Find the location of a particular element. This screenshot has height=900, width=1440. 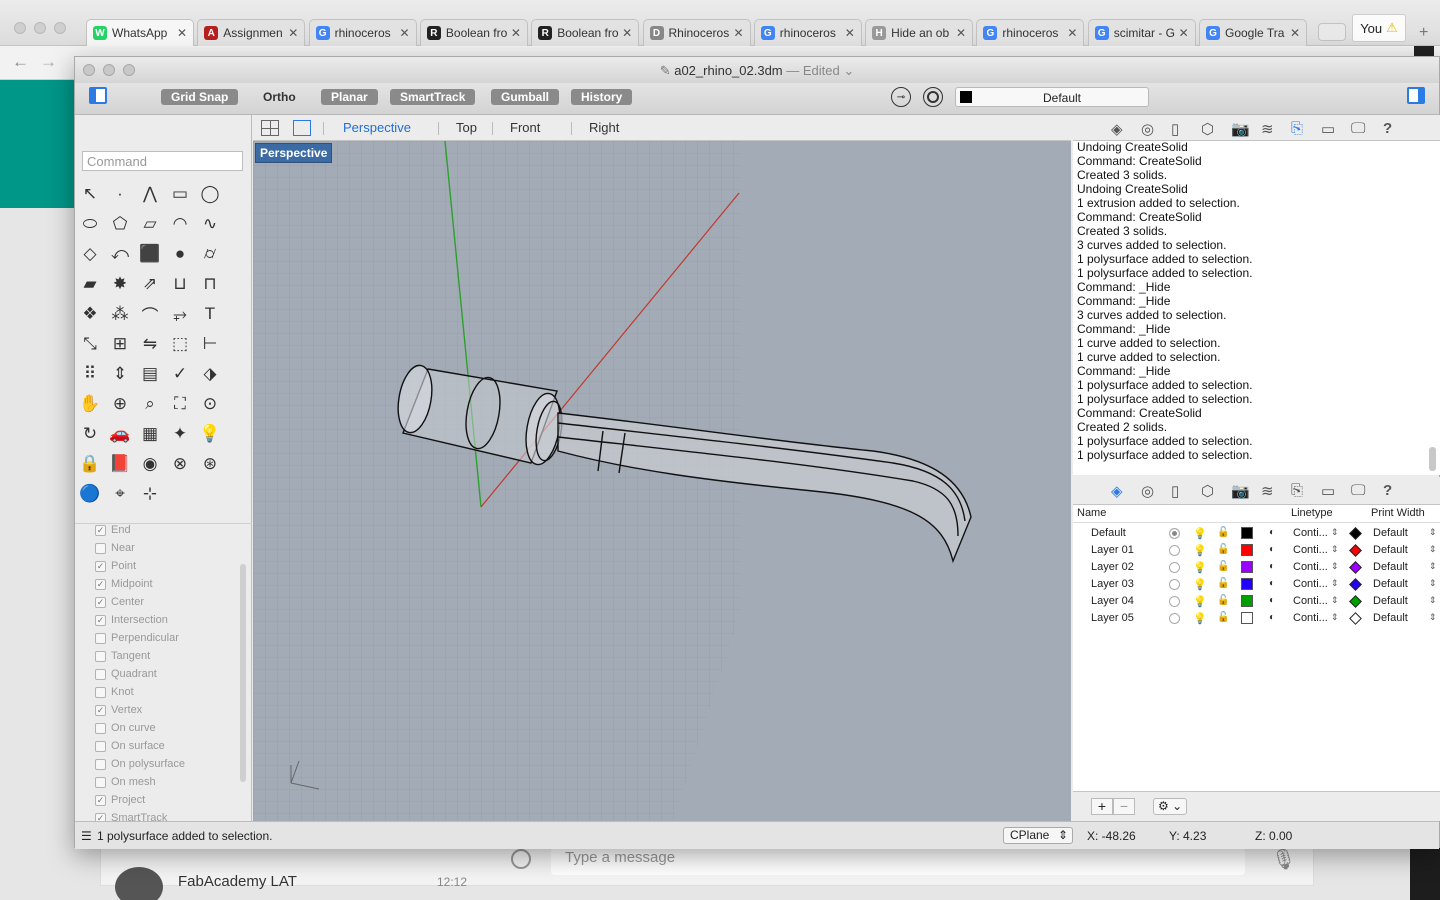

polygon-icon: ⬠ is located at coordinates (120, 224).